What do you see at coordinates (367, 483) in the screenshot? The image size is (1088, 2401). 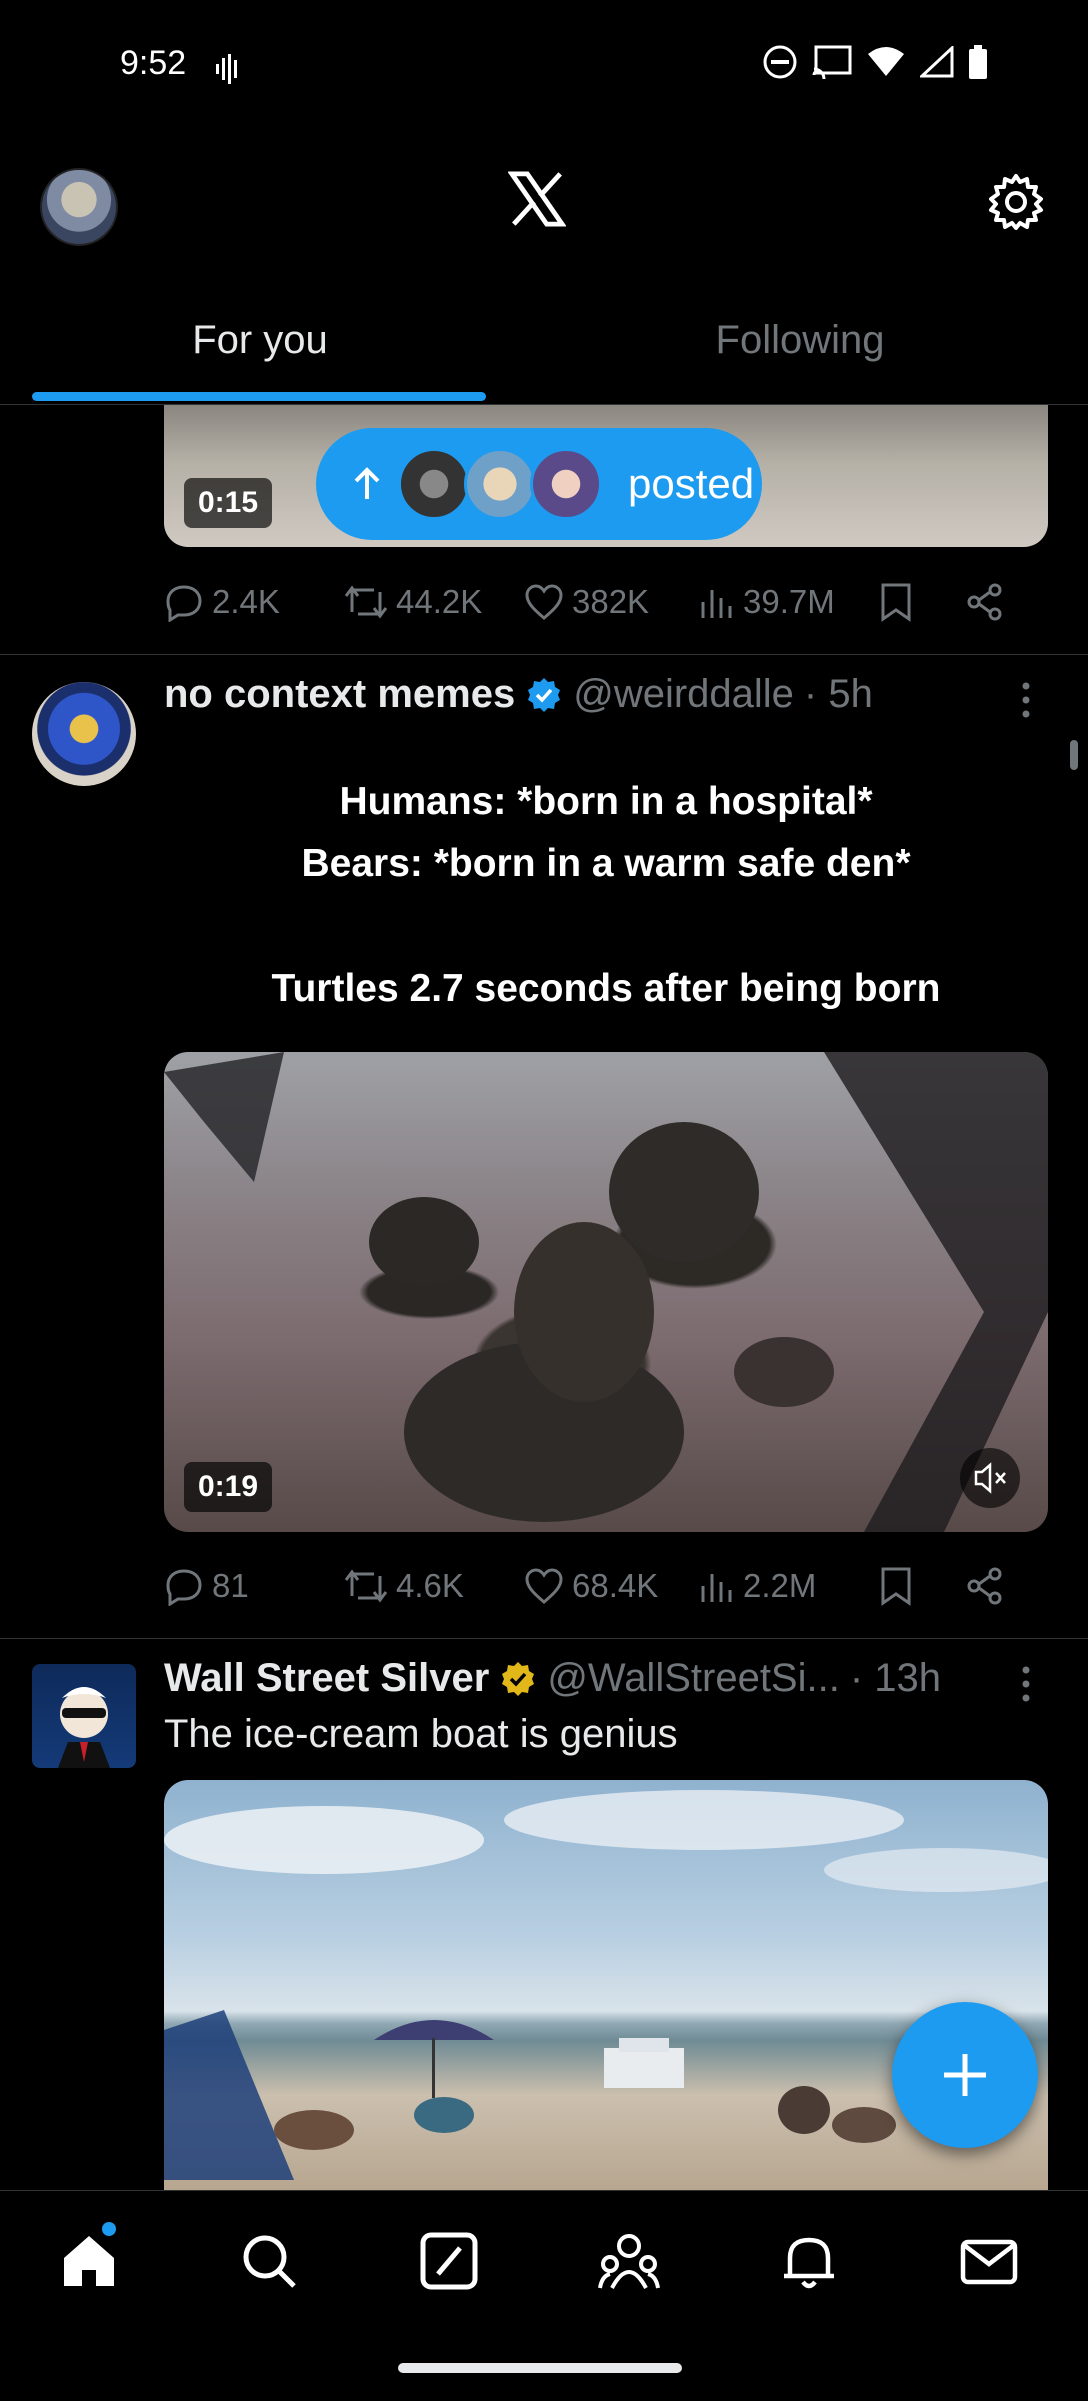 I see `arrow-up-icon` at bounding box center [367, 483].